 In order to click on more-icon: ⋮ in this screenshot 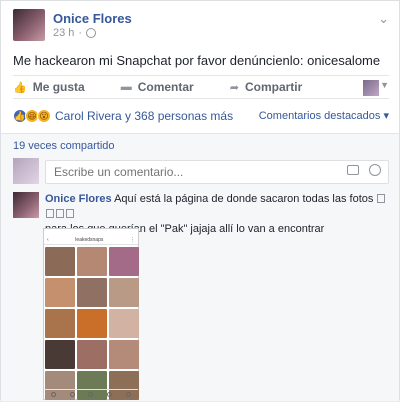, I will do `click(132, 239)`.